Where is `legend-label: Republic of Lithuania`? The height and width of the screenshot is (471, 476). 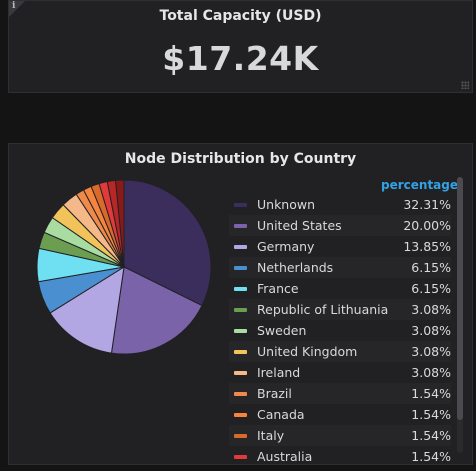 legend-label: Republic of Lithuania is located at coordinates (323, 309).